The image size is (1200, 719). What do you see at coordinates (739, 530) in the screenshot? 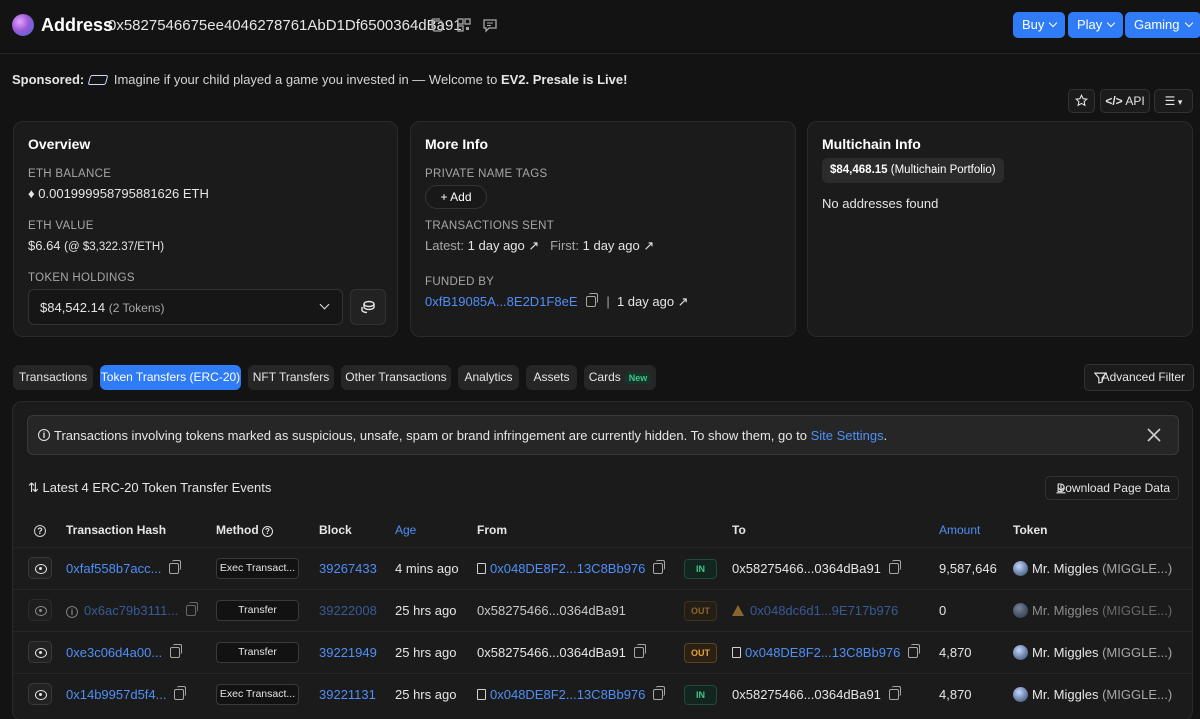
I see `th-to: To` at bounding box center [739, 530].